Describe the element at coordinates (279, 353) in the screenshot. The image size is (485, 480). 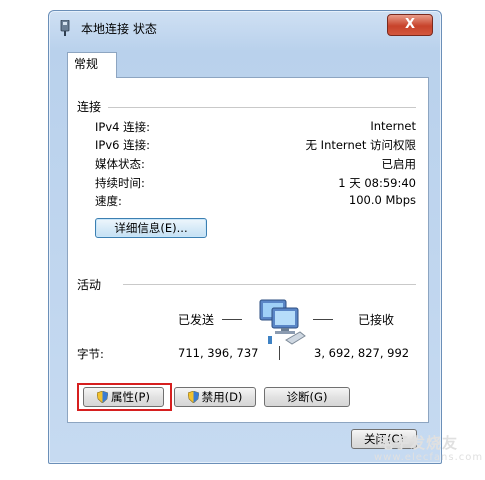
I see `bytes-separator` at that location.